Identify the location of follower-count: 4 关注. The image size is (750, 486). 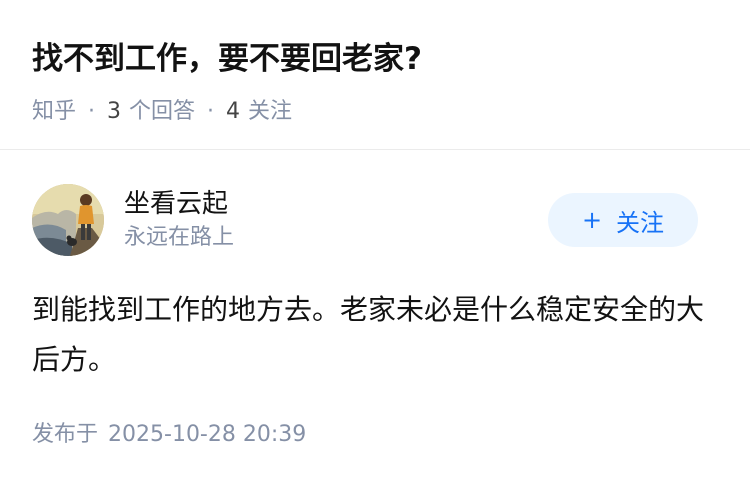
(259, 112).